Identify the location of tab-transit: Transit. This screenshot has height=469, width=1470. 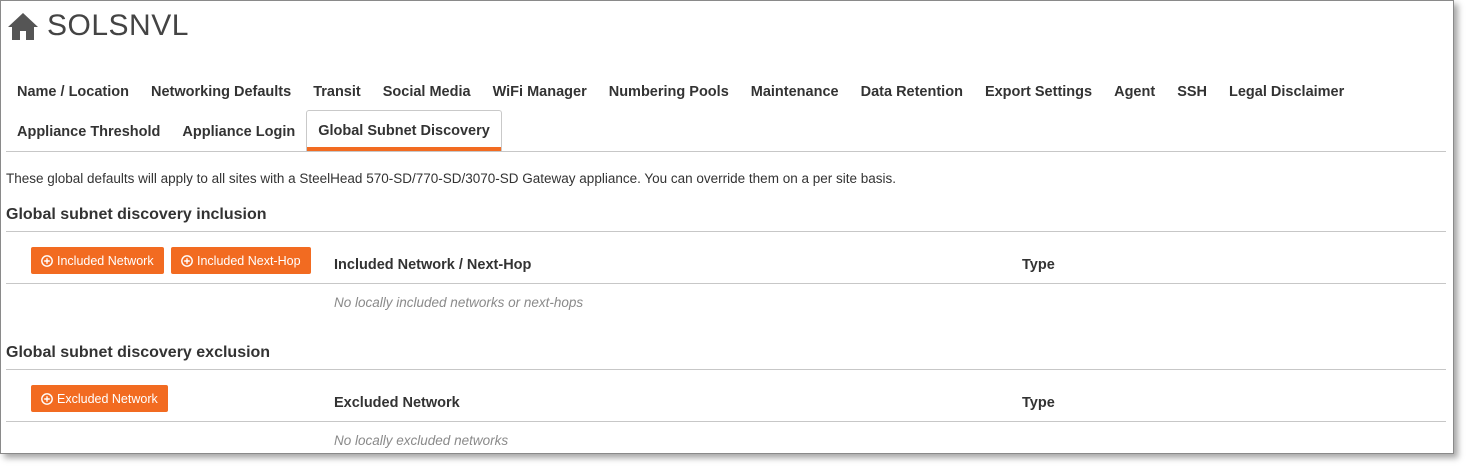
(337, 92).